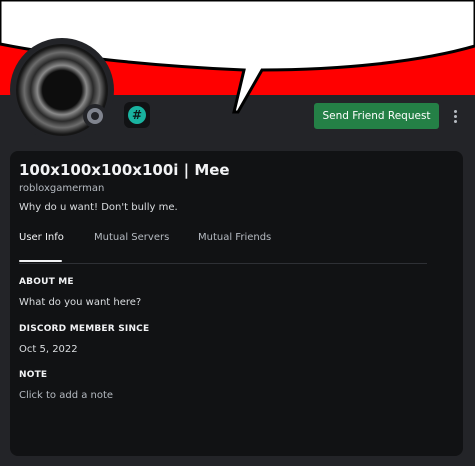  What do you see at coordinates (62, 188) in the screenshot?
I see `username: robloxgamerman` at bounding box center [62, 188].